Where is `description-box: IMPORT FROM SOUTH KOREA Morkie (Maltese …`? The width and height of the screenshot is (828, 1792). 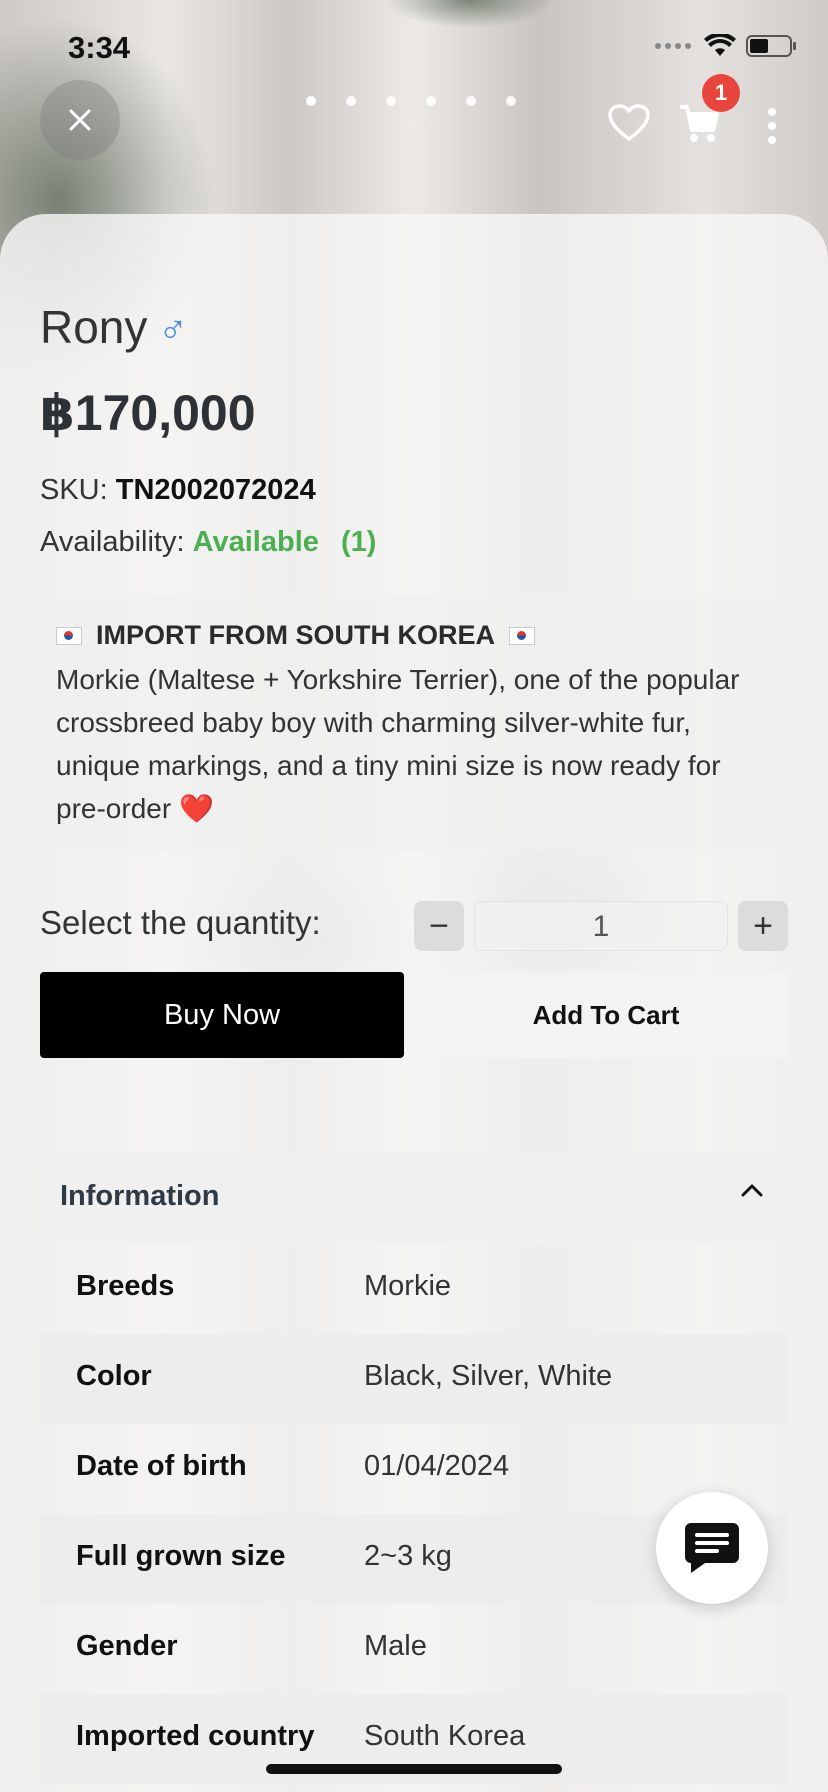 description-box: IMPORT FROM SOUTH KOREA Morkie (Maltese … is located at coordinates (414, 723).